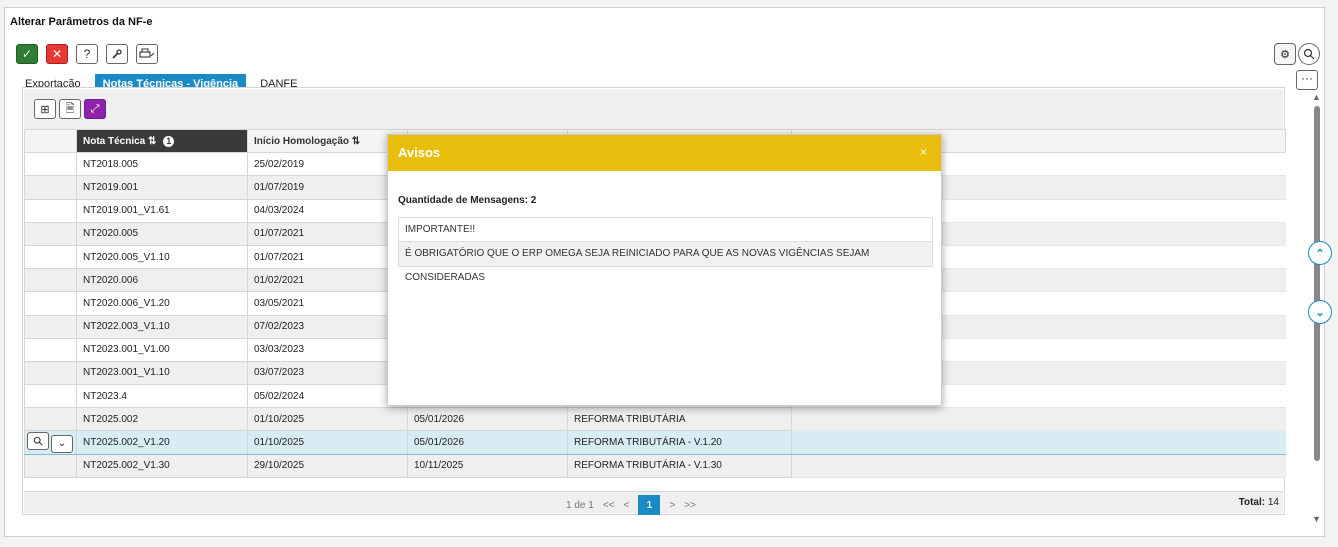 This screenshot has width=1338, height=547. What do you see at coordinates (1320, 253) in the screenshot?
I see `scroll-to-top-button: ⌃` at bounding box center [1320, 253].